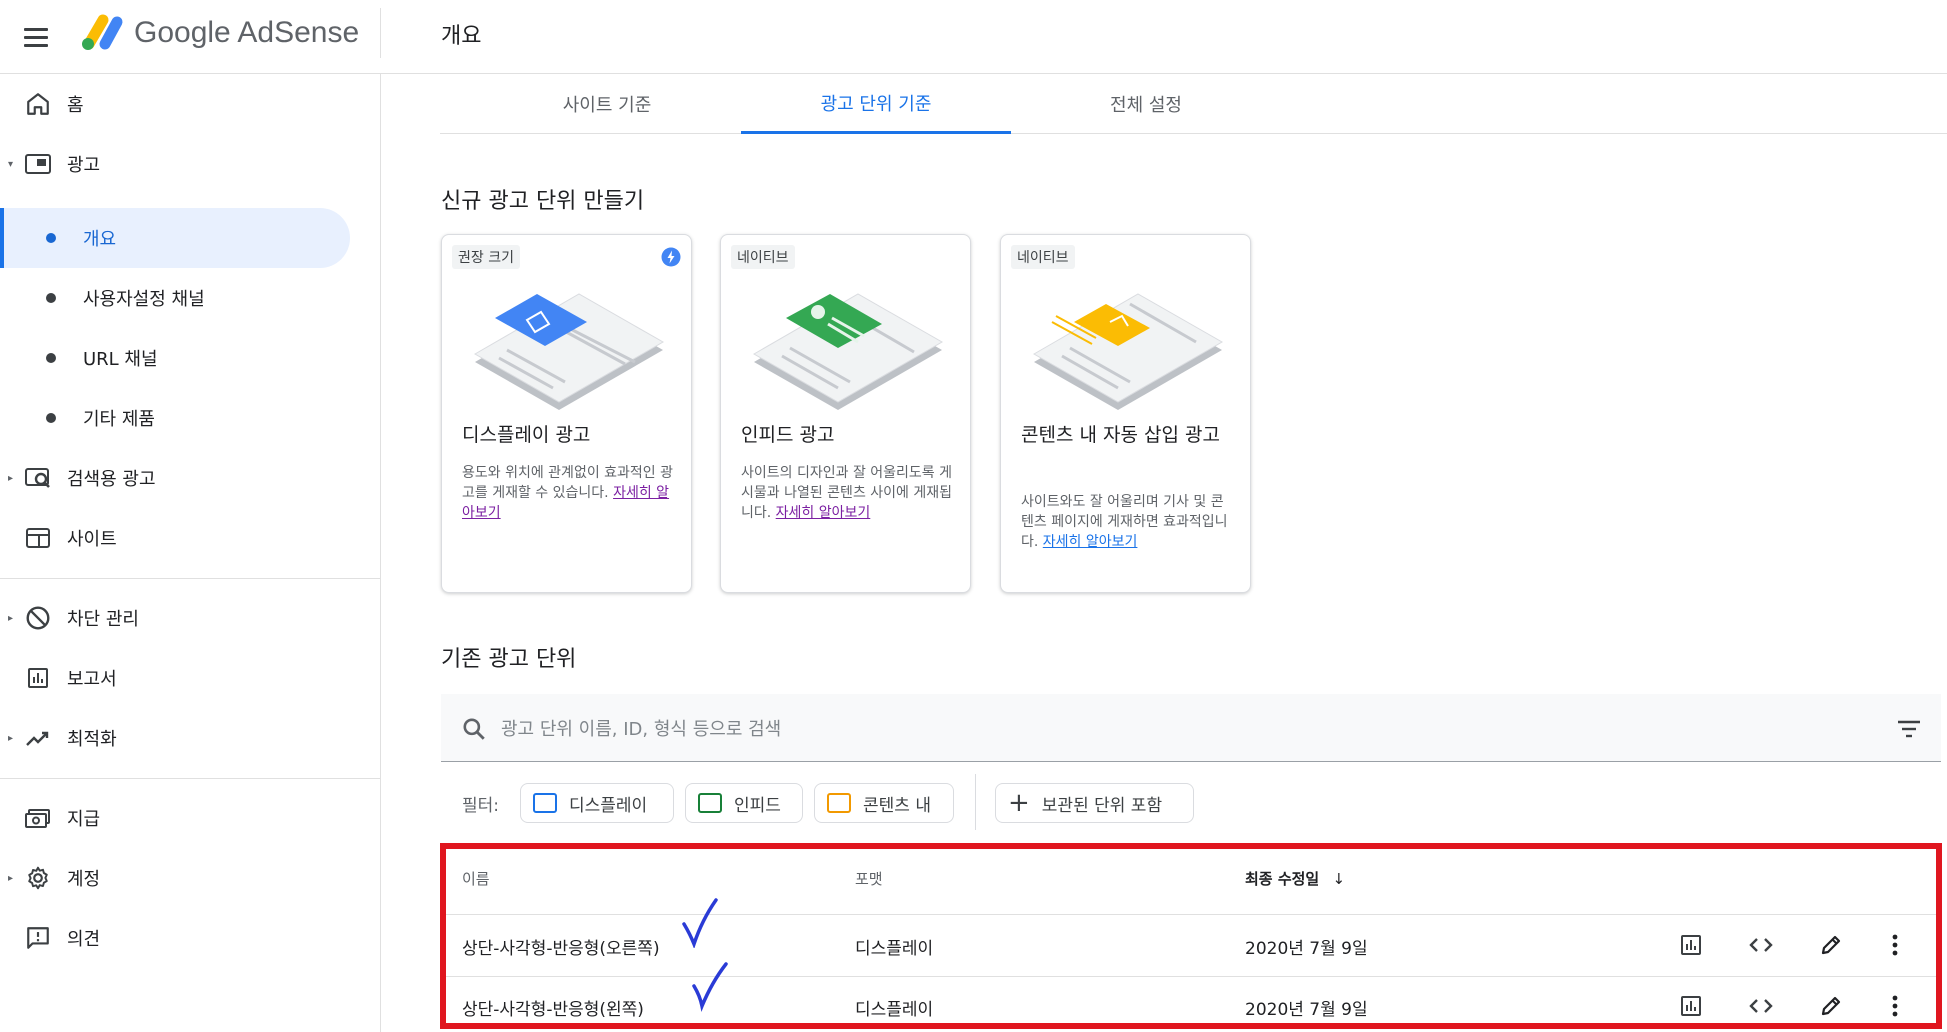  Describe the element at coordinates (545, 803) in the screenshot. I see `display-format-icon` at that location.